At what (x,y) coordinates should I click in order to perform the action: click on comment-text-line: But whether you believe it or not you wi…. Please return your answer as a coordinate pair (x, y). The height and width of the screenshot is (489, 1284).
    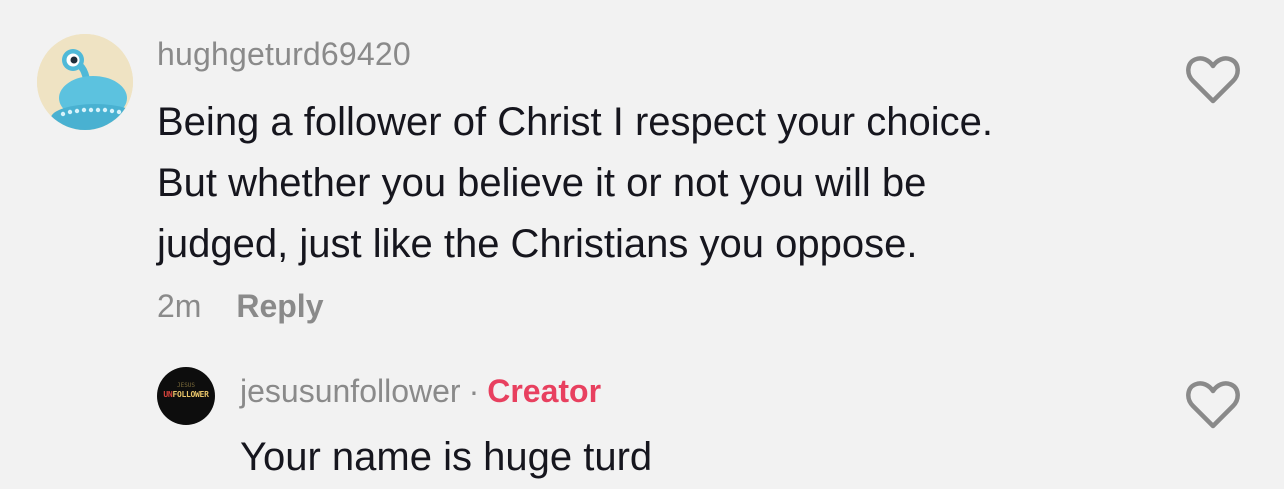
    Looking at the image, I should click on (542, 183).